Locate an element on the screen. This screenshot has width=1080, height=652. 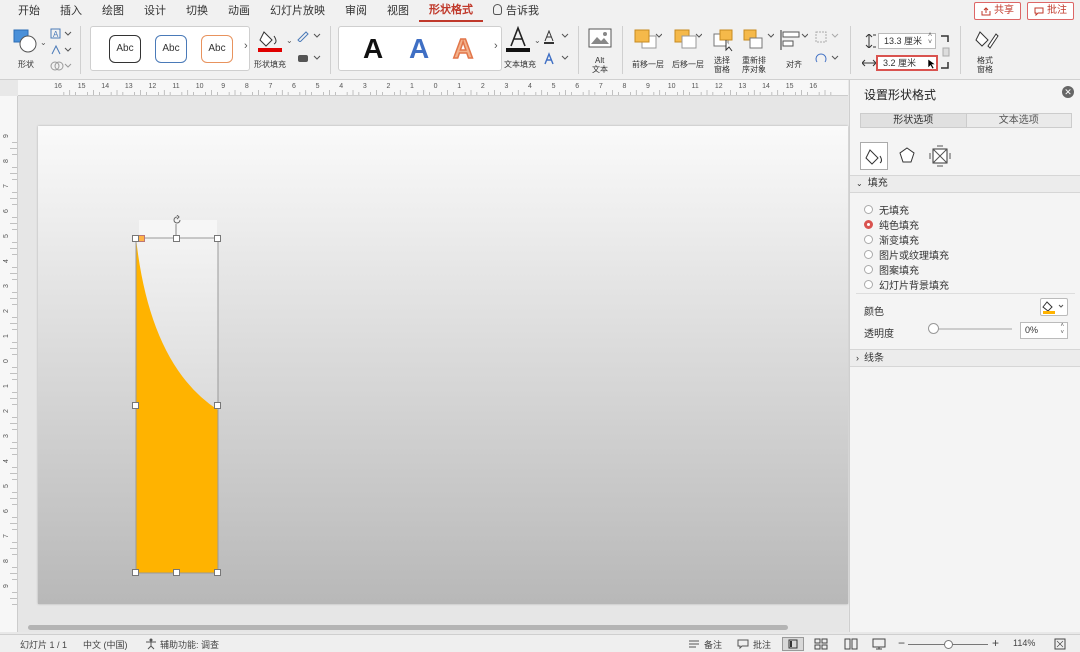
tab-4: 切换 is located at coordinates (197, 11).